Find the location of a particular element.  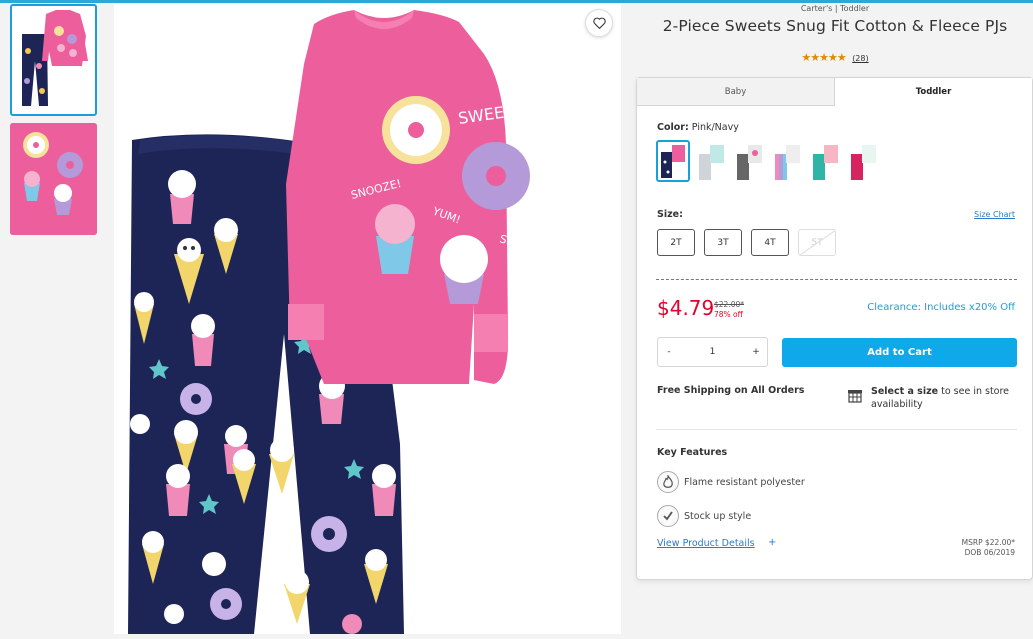

size-option-5t: 5T is located at coordinates (817, 242).